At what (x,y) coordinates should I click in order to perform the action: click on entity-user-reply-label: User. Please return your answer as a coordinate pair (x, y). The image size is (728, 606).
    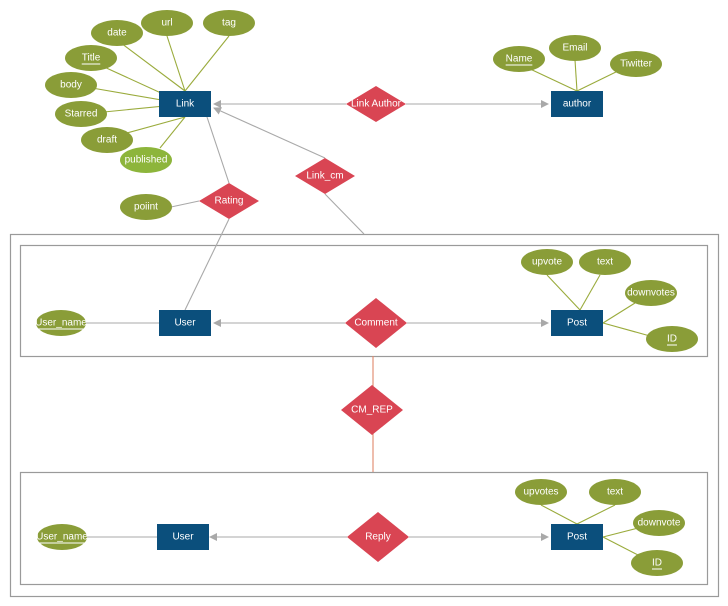
    Looking at the image, I should click on (183, 537).